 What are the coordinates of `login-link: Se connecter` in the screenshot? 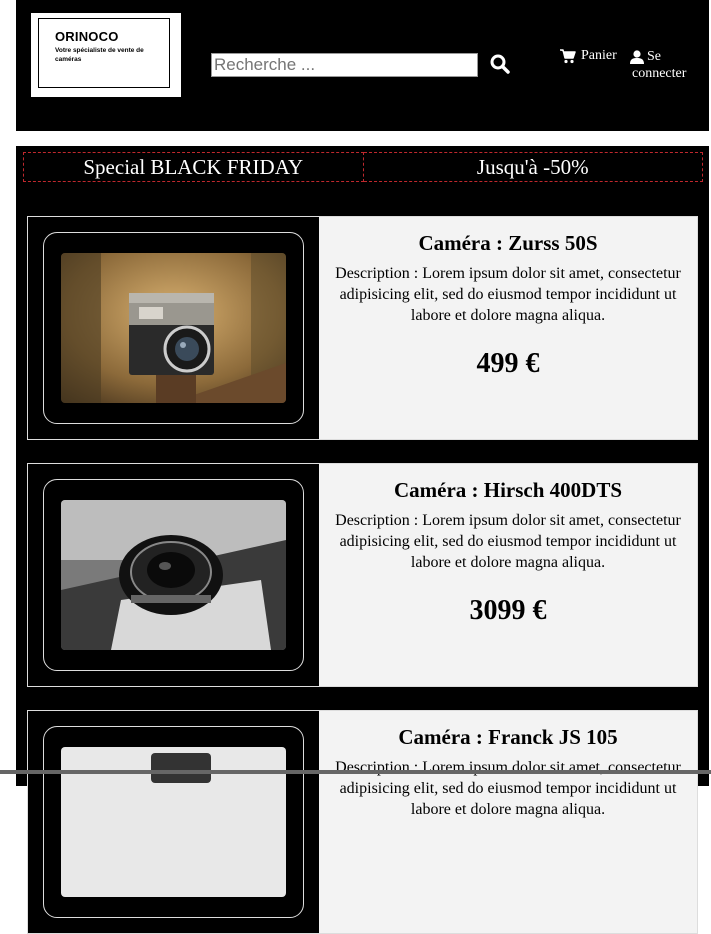 It's located at (658, 65).